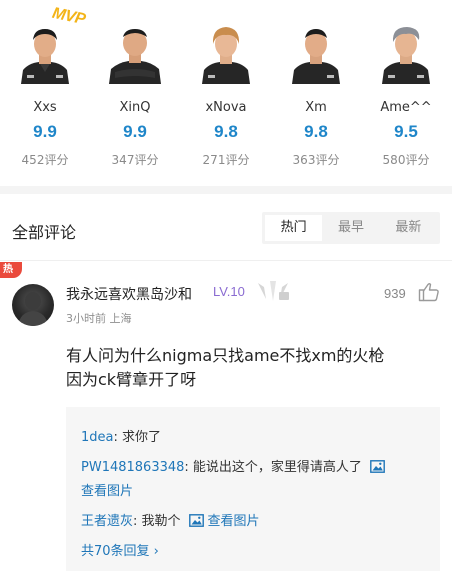 This screenshot has width=452, height=571. I want to click on player-card-xm: Xm 9.8 363评分, so click(316, 90).